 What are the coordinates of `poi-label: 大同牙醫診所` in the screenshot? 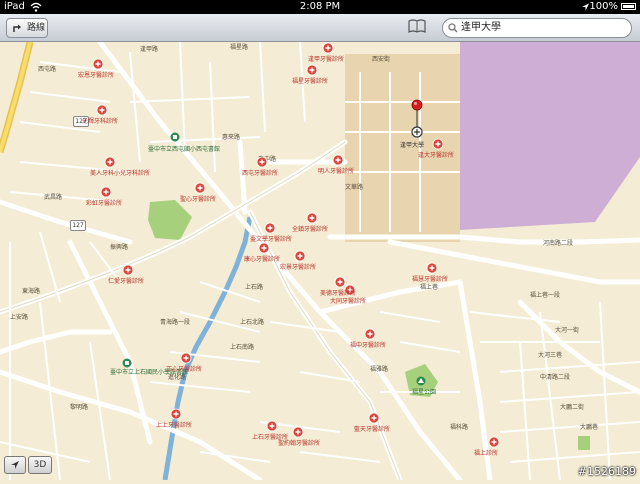 It's located at (348, 301).